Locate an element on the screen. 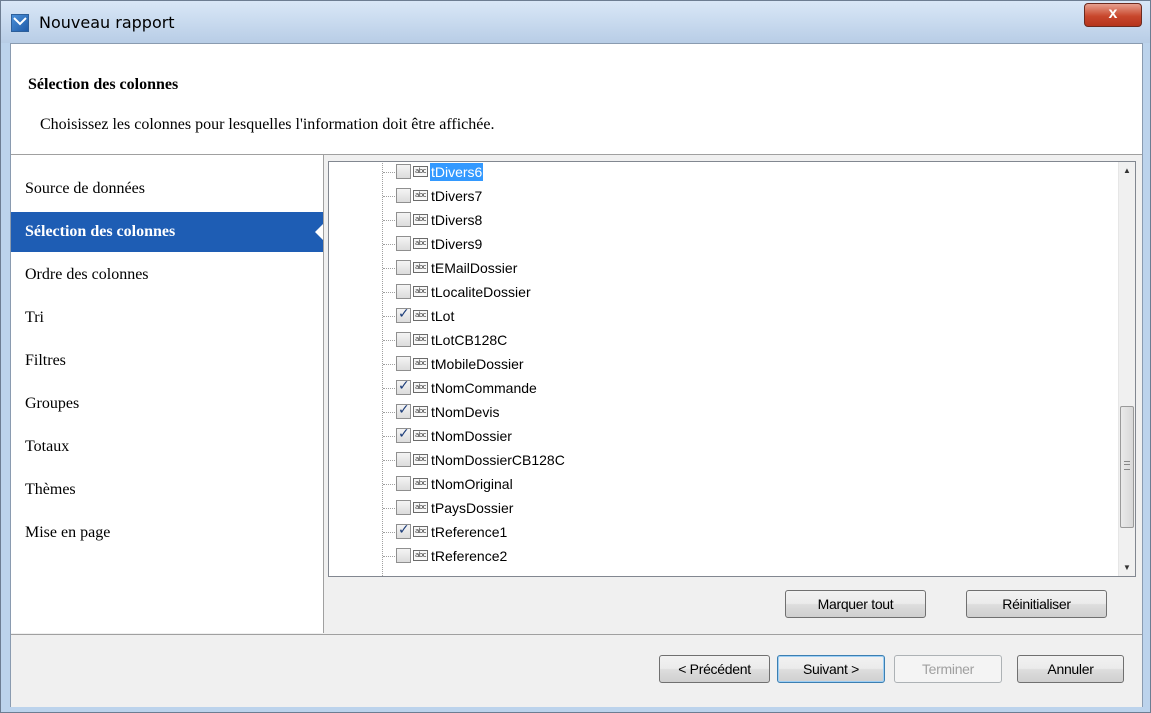 The height and width of the screenshot is (713, 1151). column-label: tDivers7 is located at coordinates (456, 196).